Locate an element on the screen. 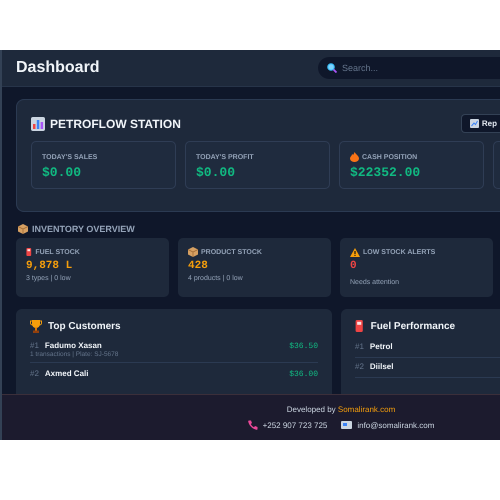 Image resolution: width=500 pixels, height=500 pixels. search-icon is located at coordinates (332, 68).